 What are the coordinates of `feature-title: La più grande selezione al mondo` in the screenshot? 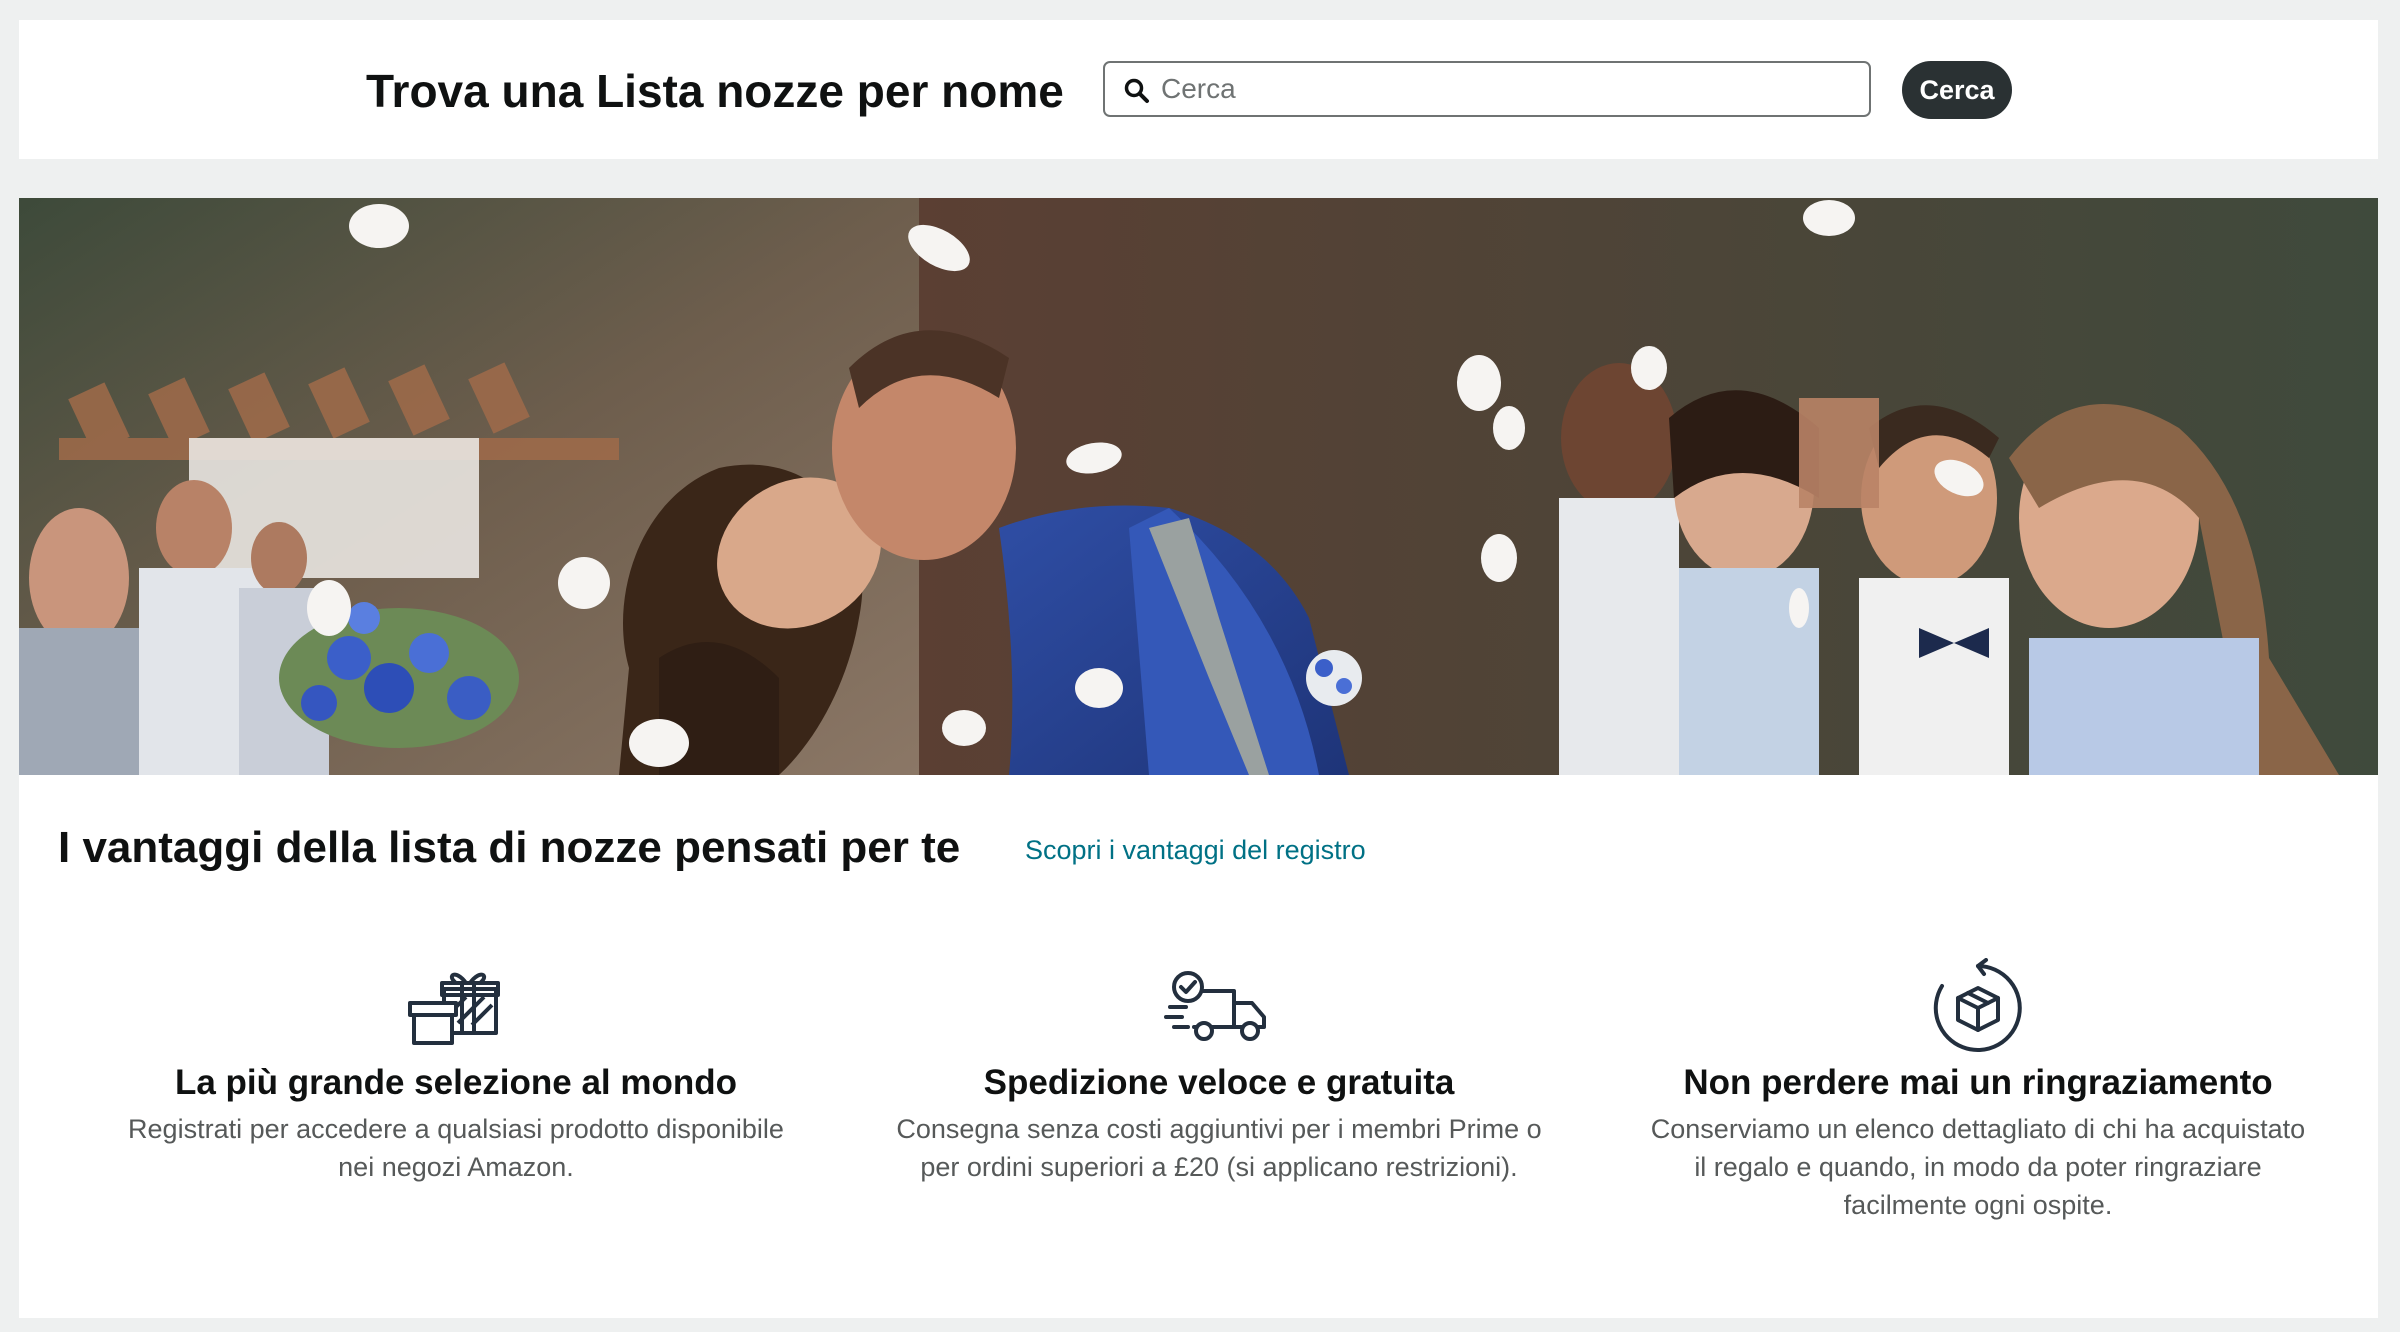 It's located at (456, 1082).